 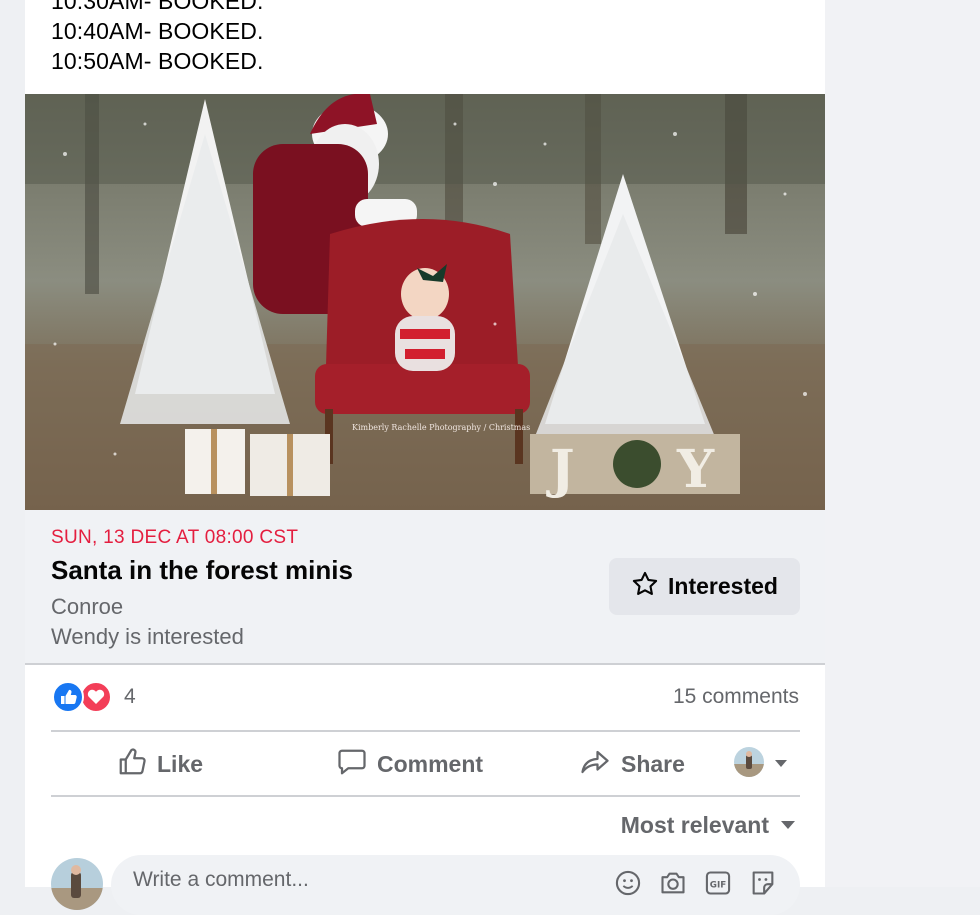 I want to click on reaction-icons, so click(x=83, y=697).